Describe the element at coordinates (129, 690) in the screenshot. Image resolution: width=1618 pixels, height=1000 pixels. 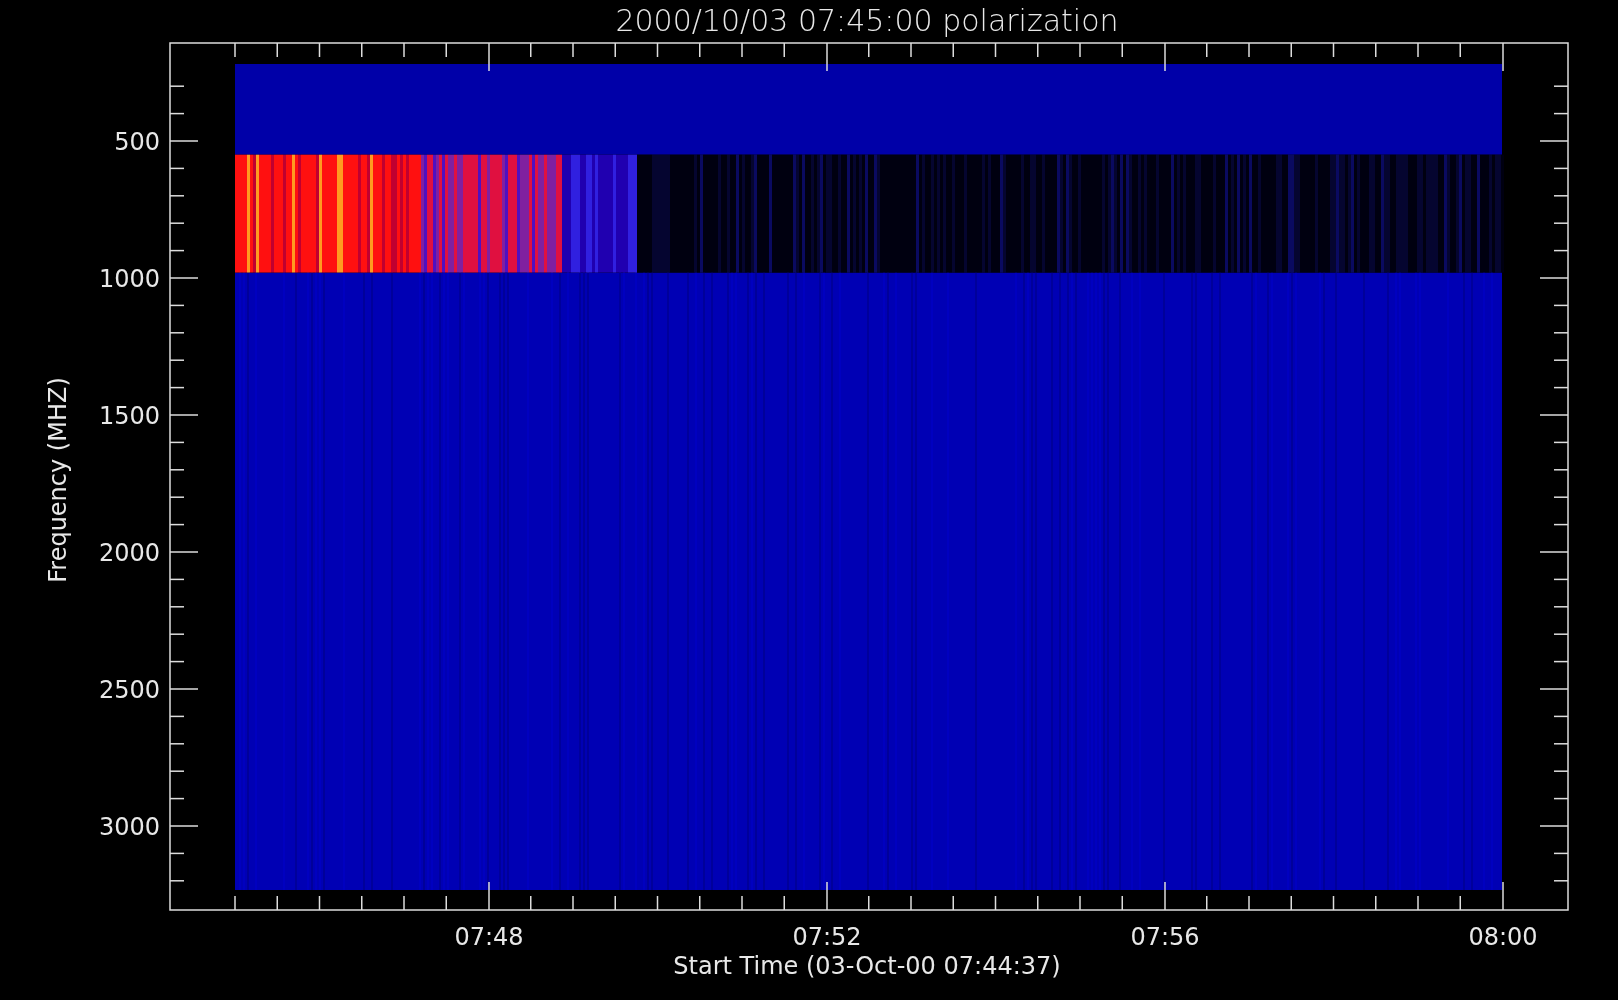
I see `axis-tick-label: 2500` at that location.